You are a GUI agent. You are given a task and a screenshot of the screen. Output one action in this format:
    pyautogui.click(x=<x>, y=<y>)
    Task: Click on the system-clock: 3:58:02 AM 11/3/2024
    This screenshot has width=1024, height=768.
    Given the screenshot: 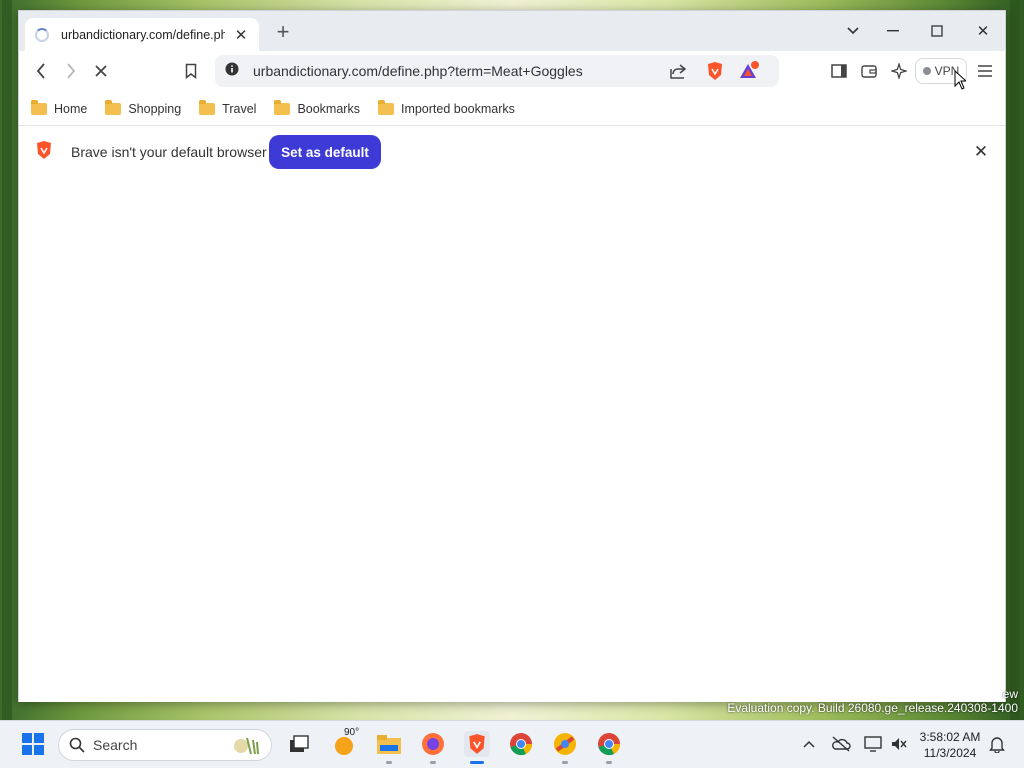 What is the action you would take?
    pyautogui.click(x=950, y=745)
    